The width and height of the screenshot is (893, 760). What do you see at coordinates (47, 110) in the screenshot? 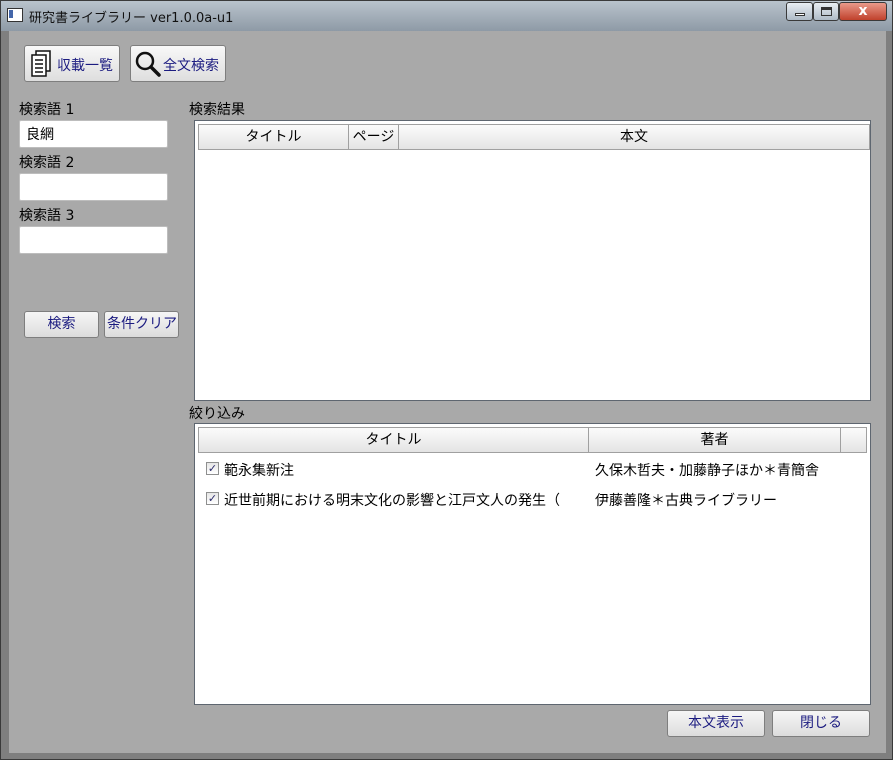
I see `term1-label: 検索語 1` at bounding box center [47, 110].